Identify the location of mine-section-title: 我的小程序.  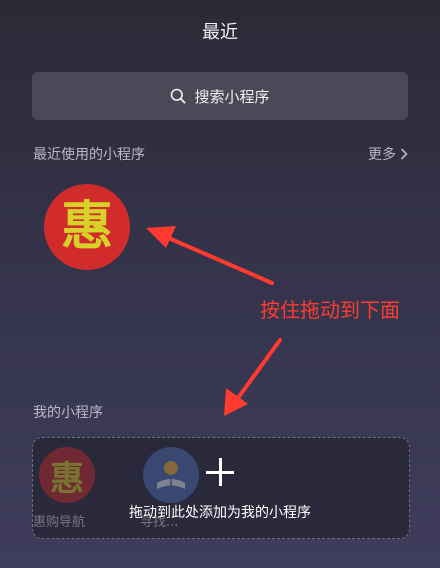
(68, 413).